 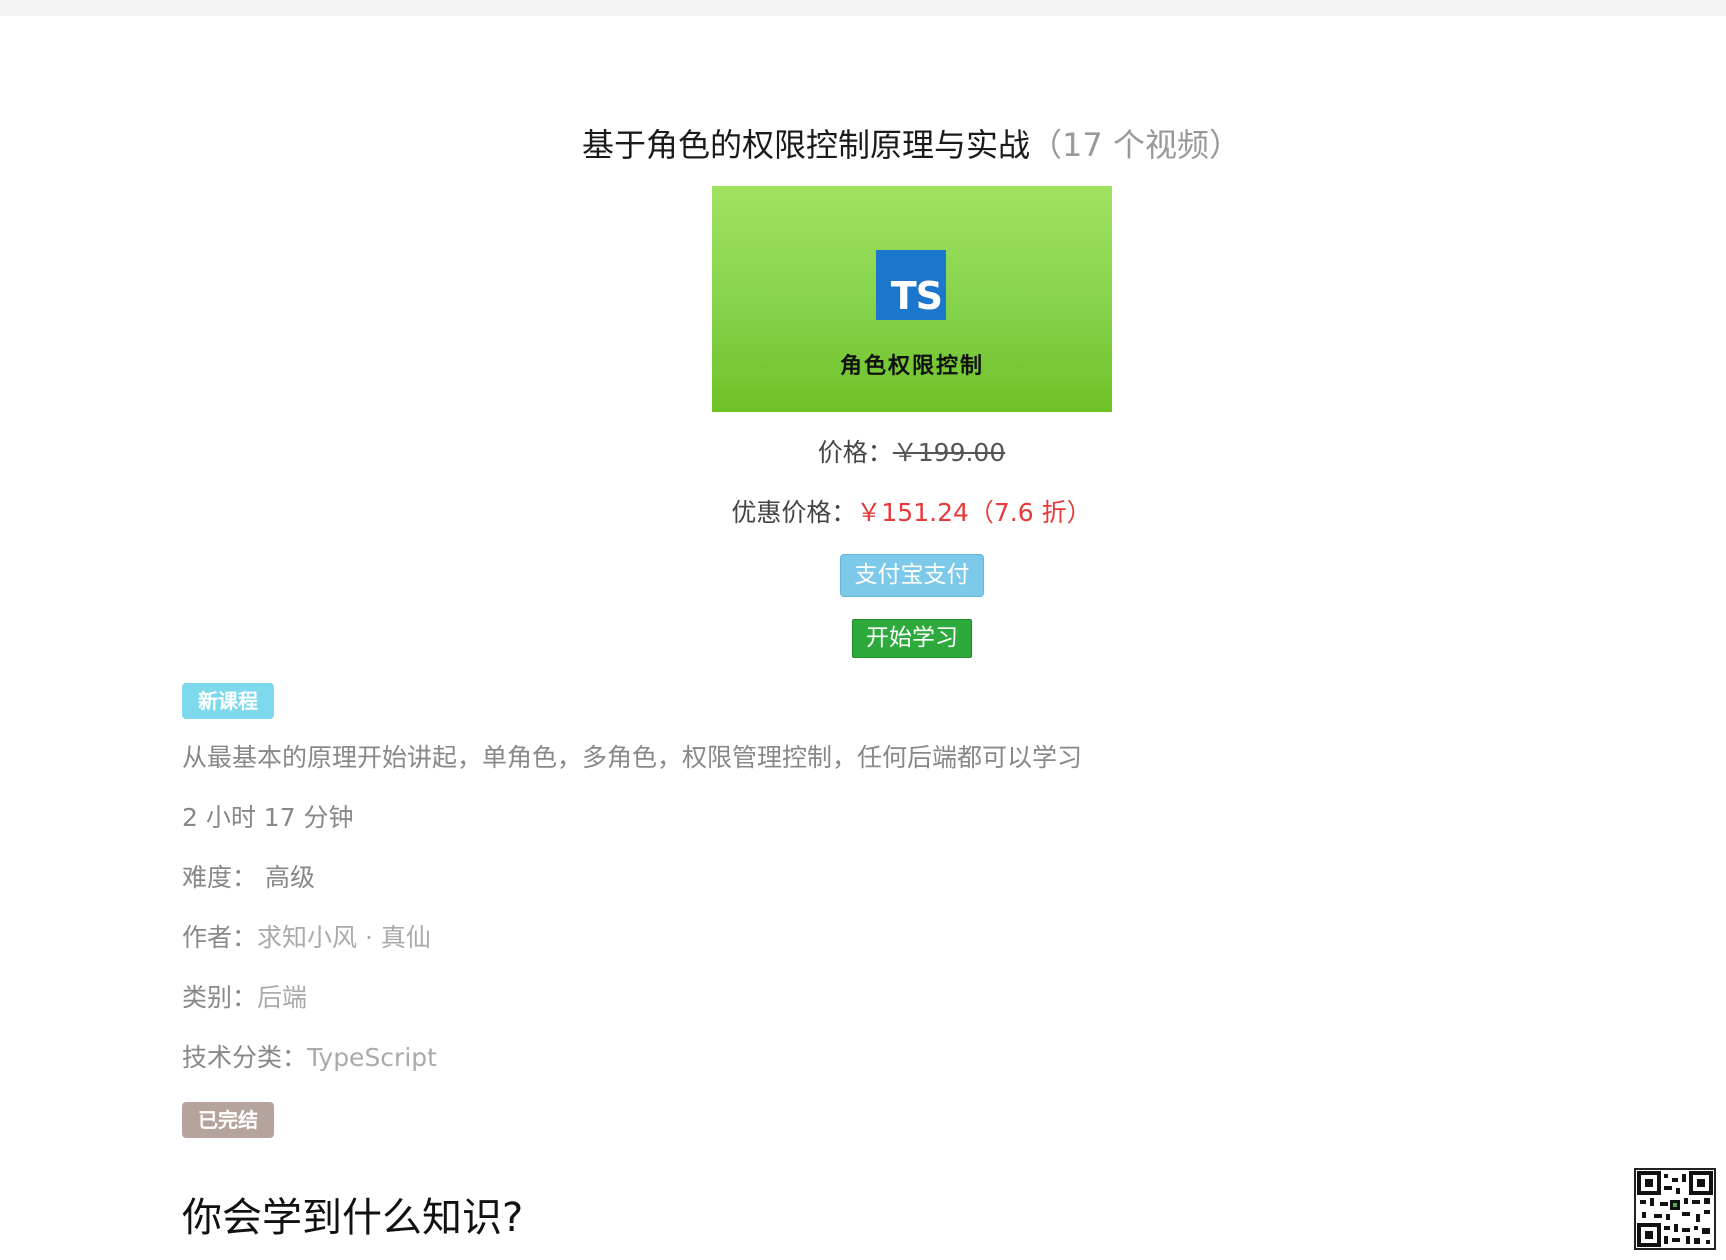 What do you see at coordinates (632, 757) in the screenshot?
I see `course-description: 从最基本的原理开始讲起，单角色，多角色，权限管理控制，任何后端都可以学习` at bounding box center [632, 757].